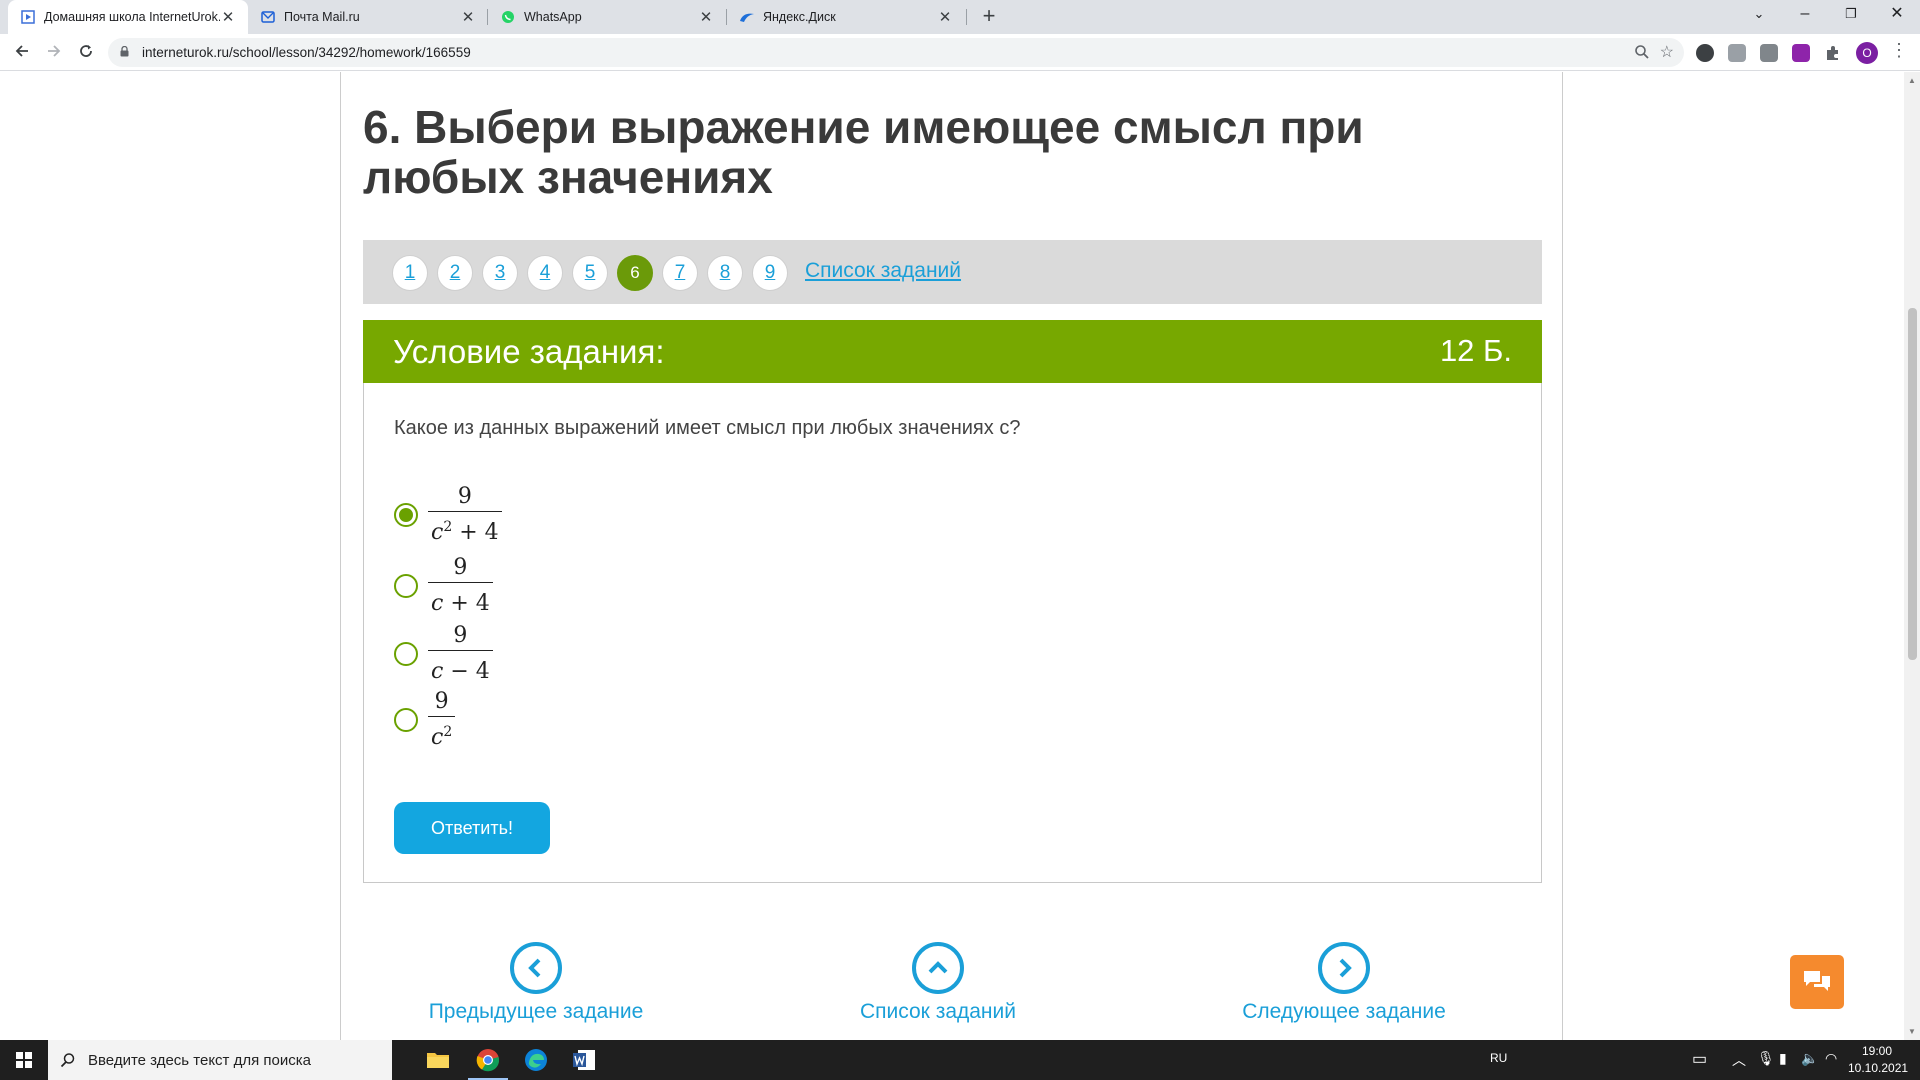 This screenshot has height=1080, width=1920. What do you see at coordinates (425, 720) in the screenshot?
I see `answer-option: 9 c2` at bounding box center [425, 720].